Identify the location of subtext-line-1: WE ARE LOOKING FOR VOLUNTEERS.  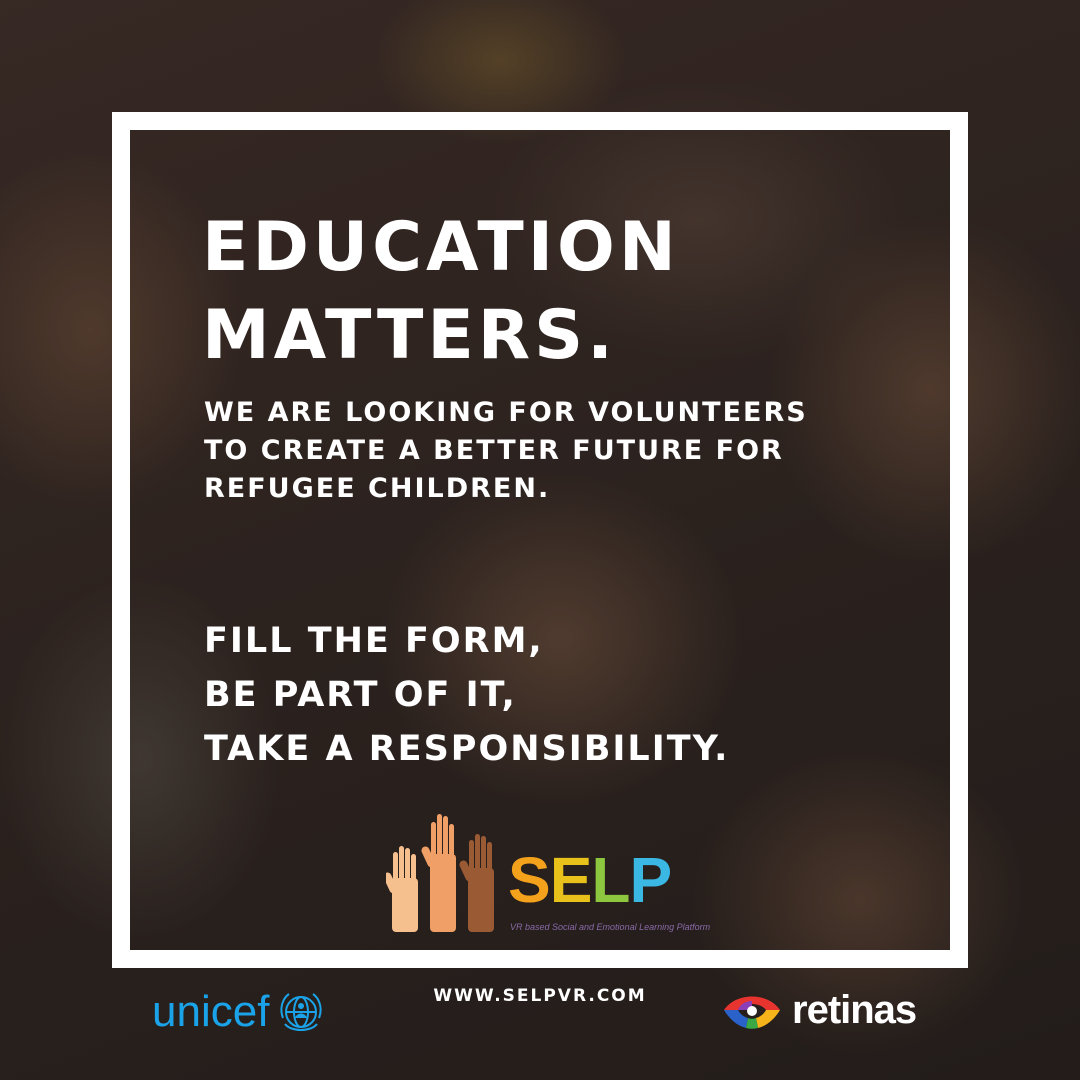
(506, 412).